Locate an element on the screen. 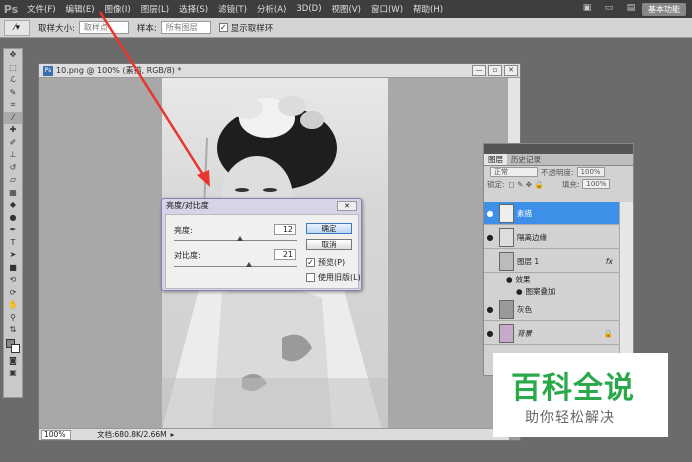  watermark: 百科全说 助你轻松解决 is located at coordinates (580, 395).